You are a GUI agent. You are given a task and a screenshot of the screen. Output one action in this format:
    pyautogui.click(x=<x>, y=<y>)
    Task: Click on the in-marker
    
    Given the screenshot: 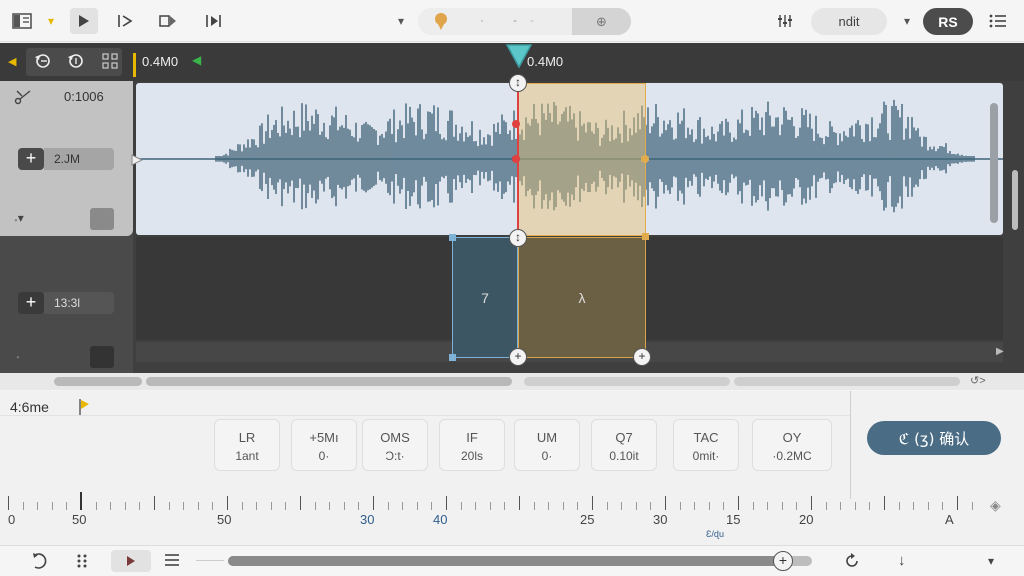 What is the action you would take?
    pyautogui.click(x=134, y=65)
    